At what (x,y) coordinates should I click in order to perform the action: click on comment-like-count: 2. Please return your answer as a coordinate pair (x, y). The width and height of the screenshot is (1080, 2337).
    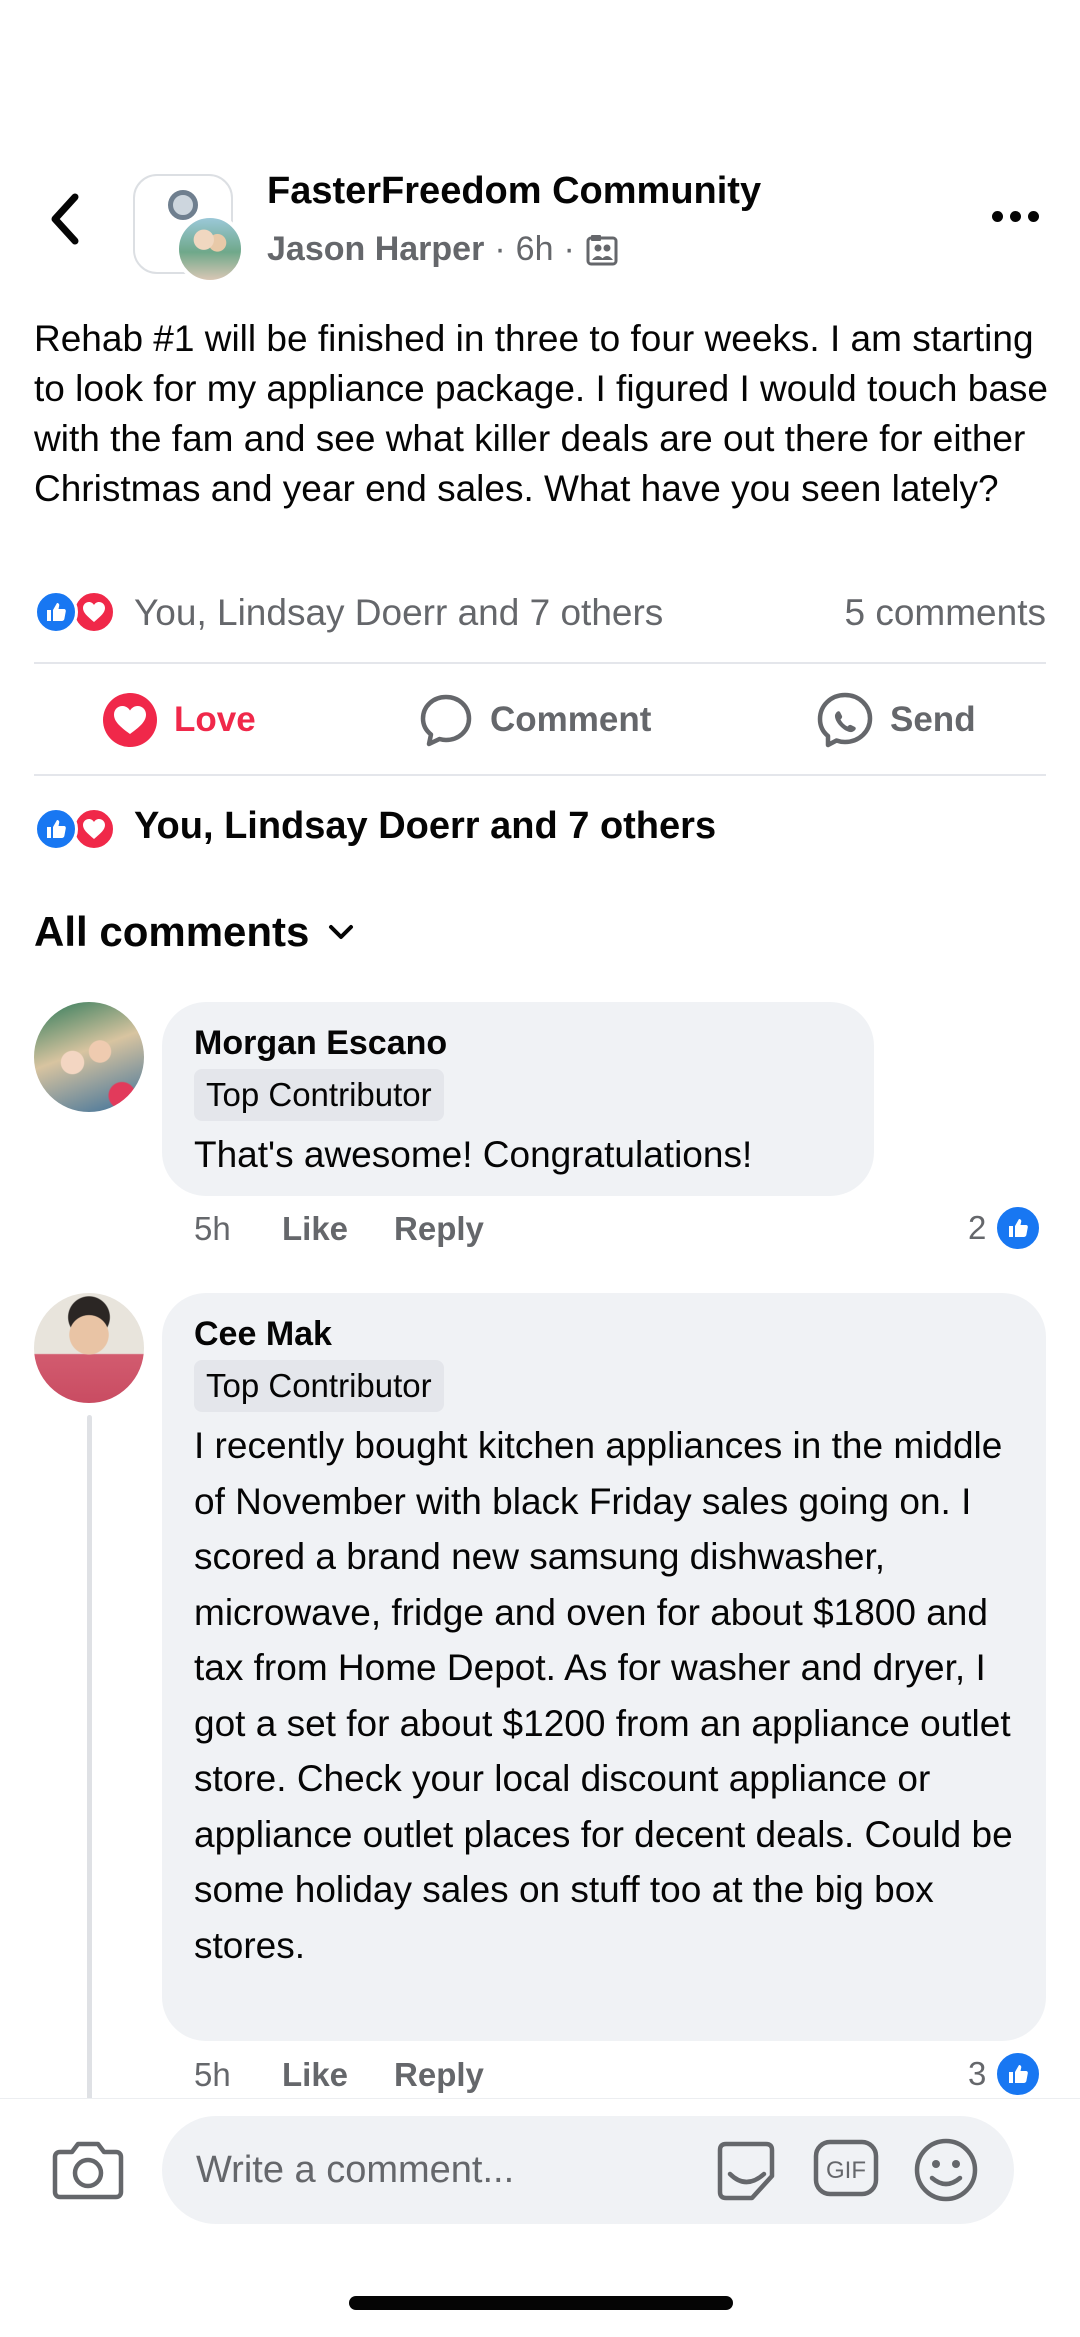
    Looking at the image, I should click on (1005, 1228).